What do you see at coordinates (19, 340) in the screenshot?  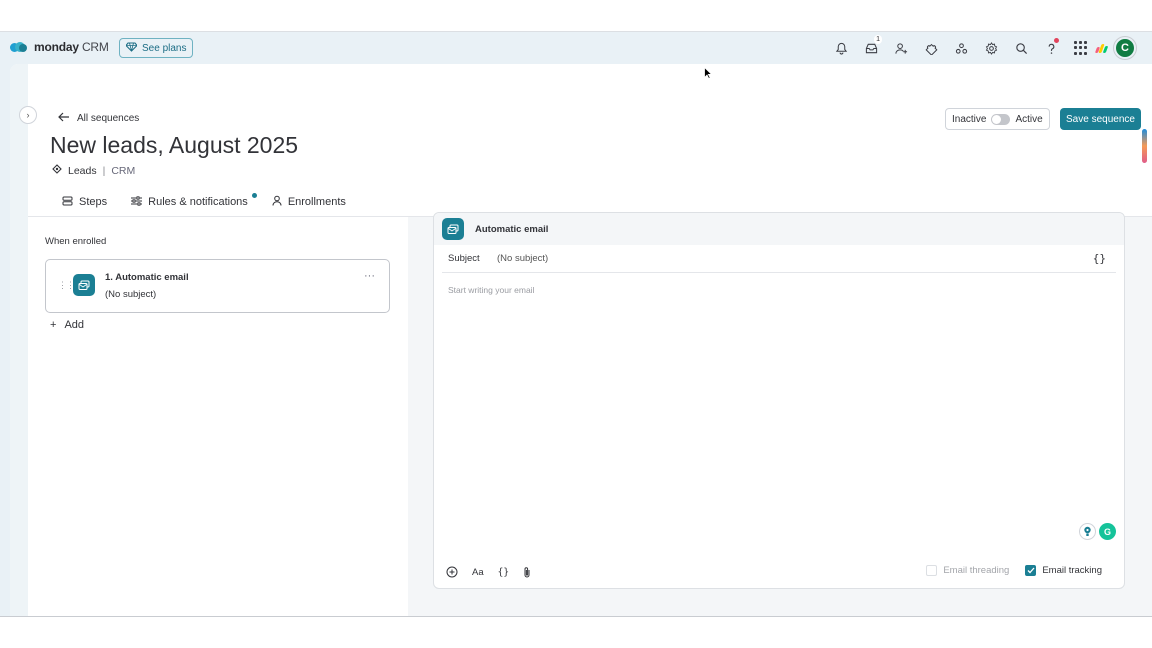 I see `left-rail` at bounding box center [19, 340].